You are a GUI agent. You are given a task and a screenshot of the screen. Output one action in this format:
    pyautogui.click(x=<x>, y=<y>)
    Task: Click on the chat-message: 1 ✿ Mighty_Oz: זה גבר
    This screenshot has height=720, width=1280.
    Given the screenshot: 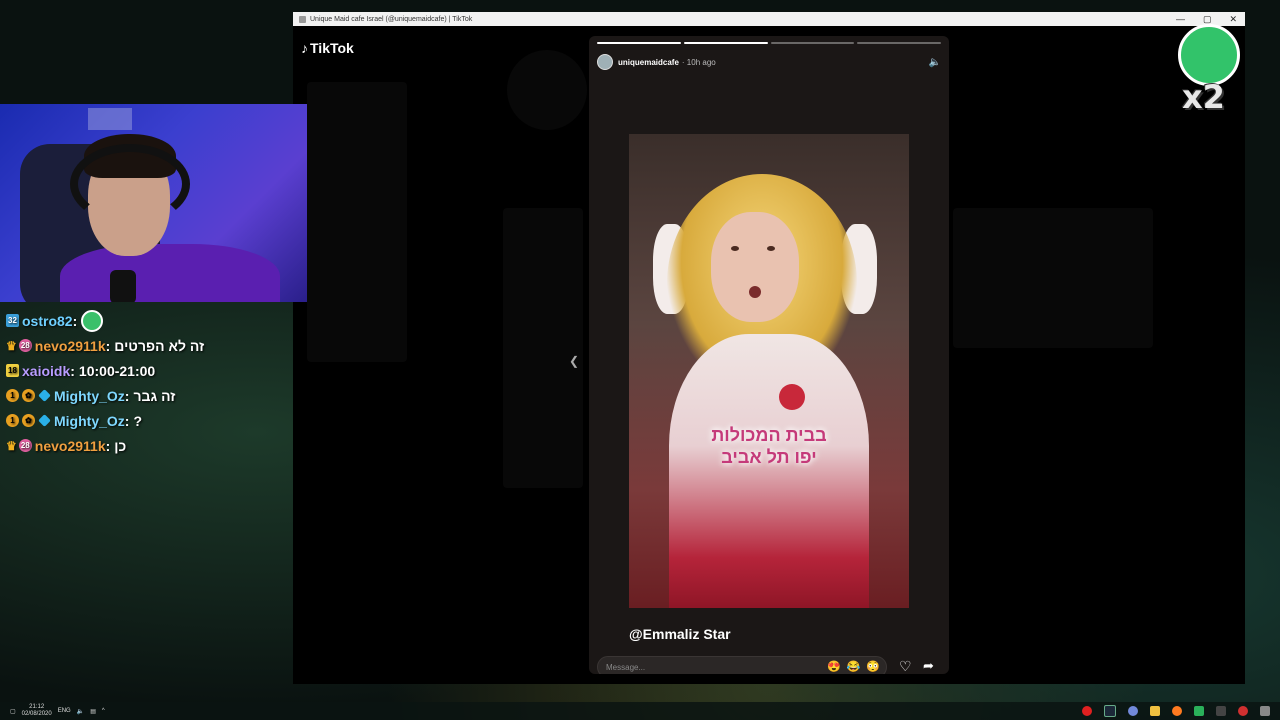 What is the action you would take?
    pyautogui.click(x=151, y=395)
    